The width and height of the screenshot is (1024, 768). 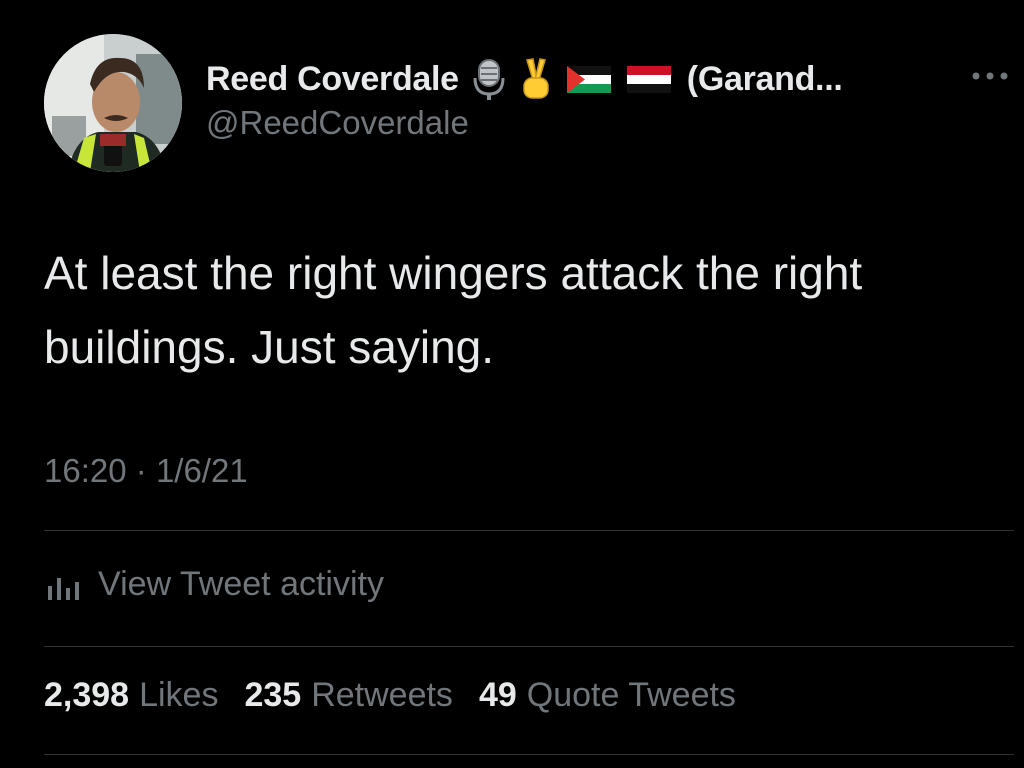 I want to click on retweets-label: Retweets, so click(x=382, y=695).